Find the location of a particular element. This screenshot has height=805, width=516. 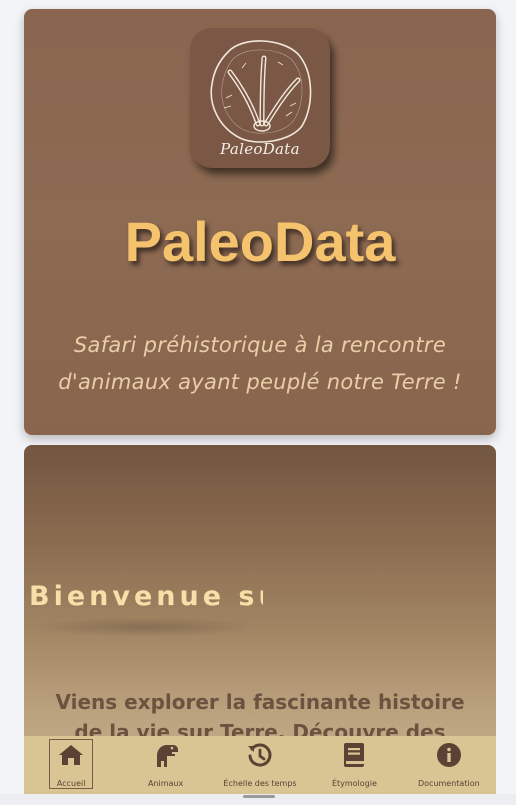

welcome-title: Bienvenue sur is located at coordinates (146, 596).